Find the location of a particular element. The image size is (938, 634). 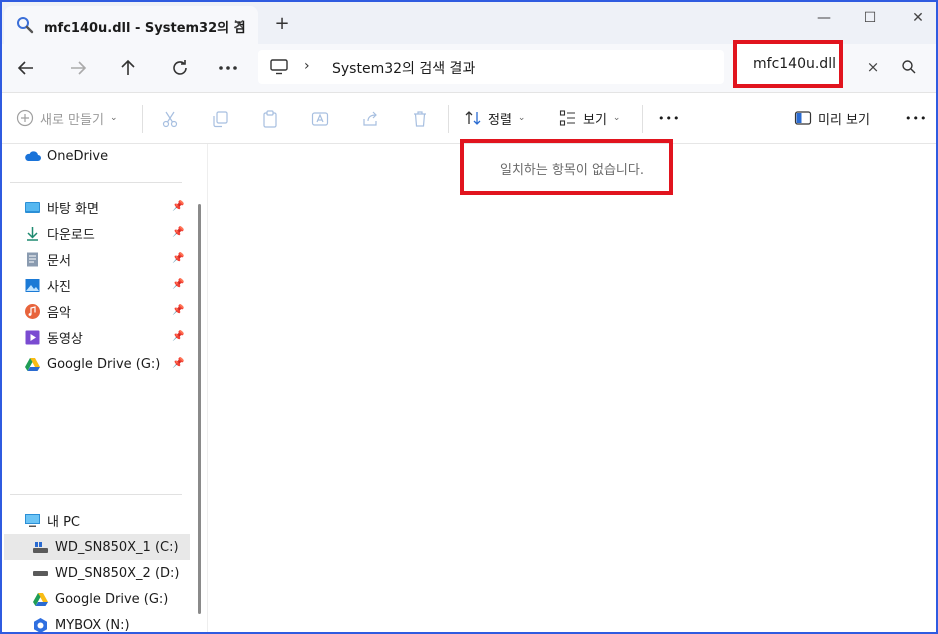

cut-icon is located at coordinates (170, 119).